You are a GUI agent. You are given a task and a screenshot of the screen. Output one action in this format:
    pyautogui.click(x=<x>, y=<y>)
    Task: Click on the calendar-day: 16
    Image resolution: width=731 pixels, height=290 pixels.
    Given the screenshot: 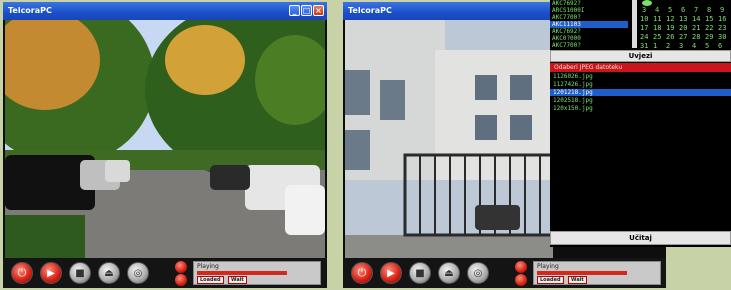 What is the action you would take?
    pyautogui.click(x=722, y=19)
    